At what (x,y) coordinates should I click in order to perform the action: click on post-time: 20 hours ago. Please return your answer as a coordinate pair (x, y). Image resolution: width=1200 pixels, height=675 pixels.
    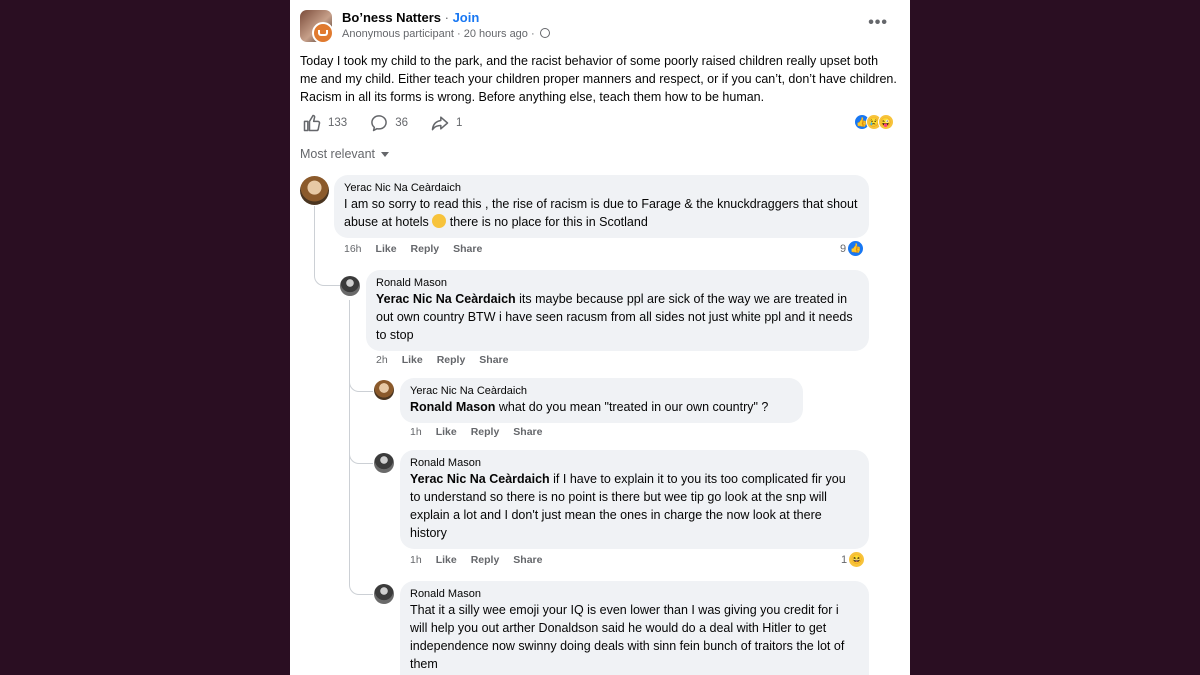
    Looking at the image, I should click on (496, 34).